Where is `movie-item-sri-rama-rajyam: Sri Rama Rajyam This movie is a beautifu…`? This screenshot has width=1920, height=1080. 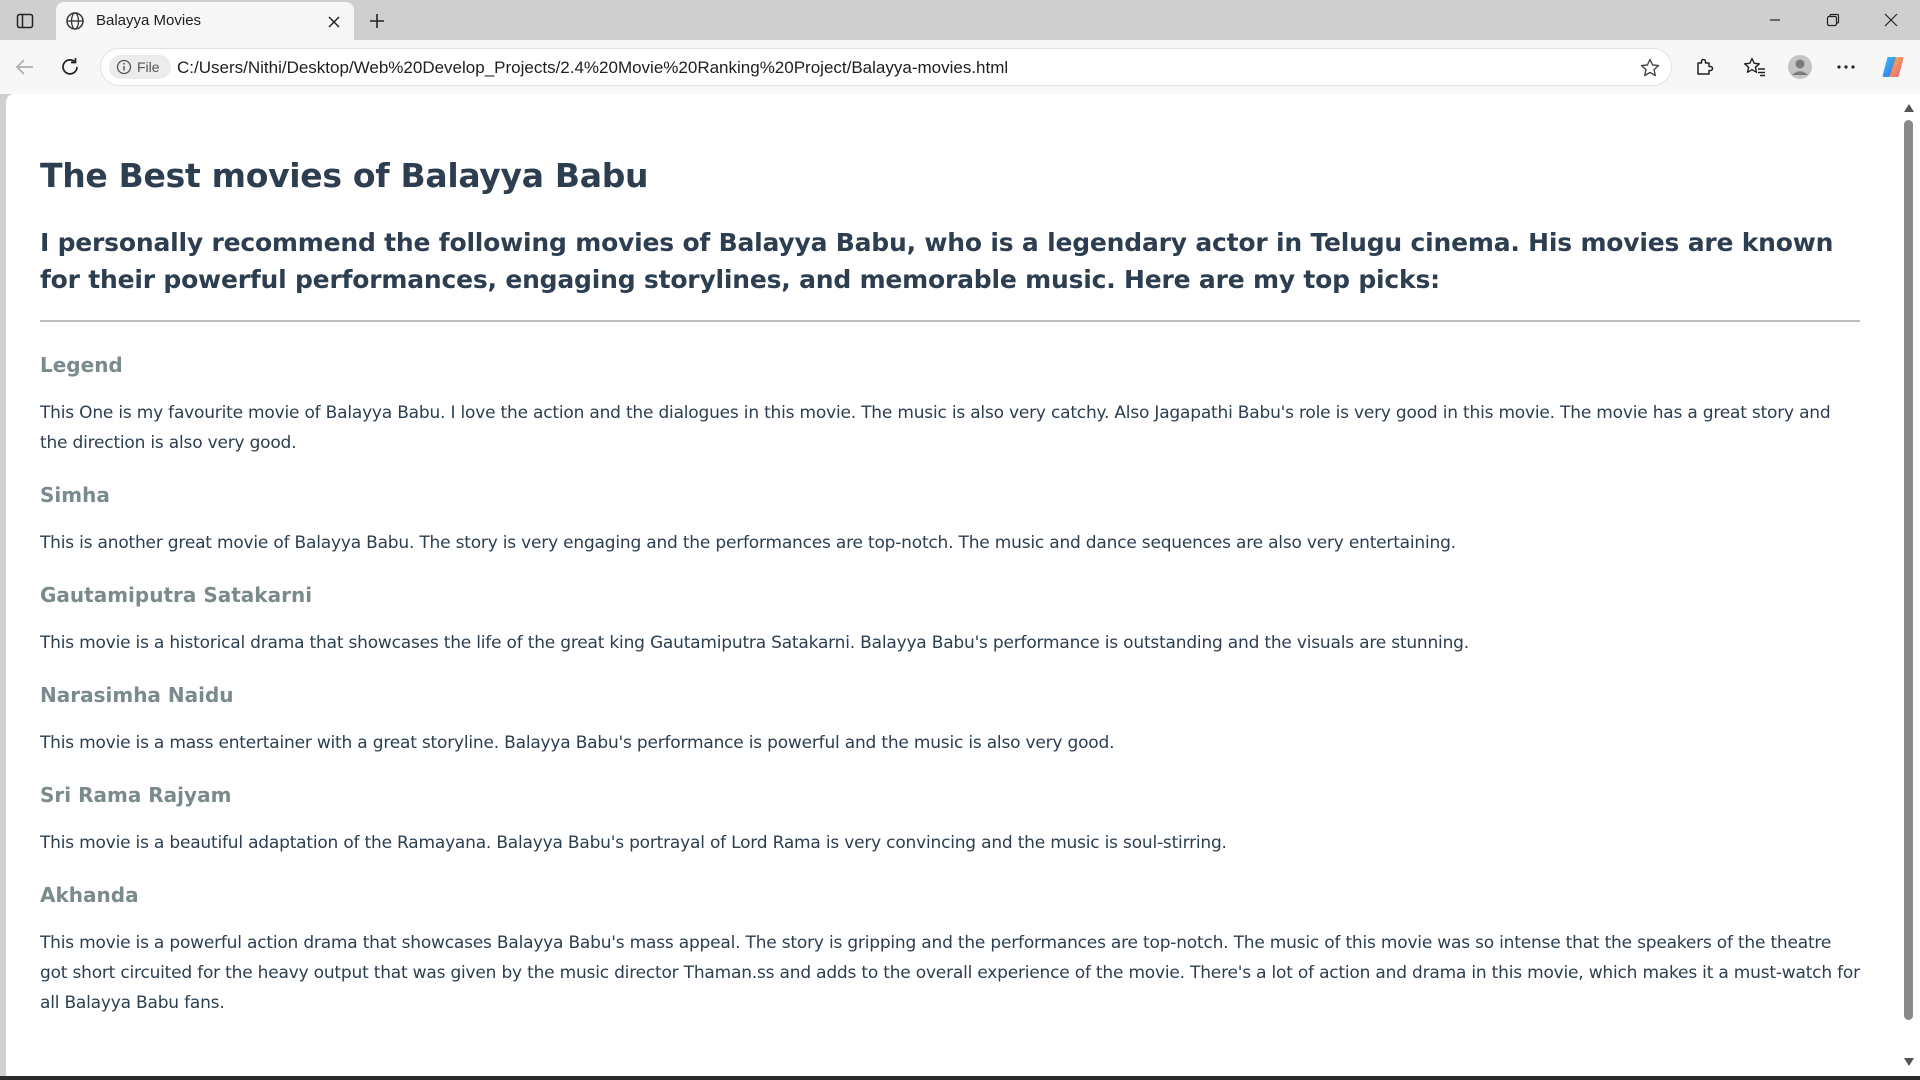 movie-item-sri-rama-rajyam: Sri Rama Rajyam This movie is a beautifu… is located at coordinates (950, 819).